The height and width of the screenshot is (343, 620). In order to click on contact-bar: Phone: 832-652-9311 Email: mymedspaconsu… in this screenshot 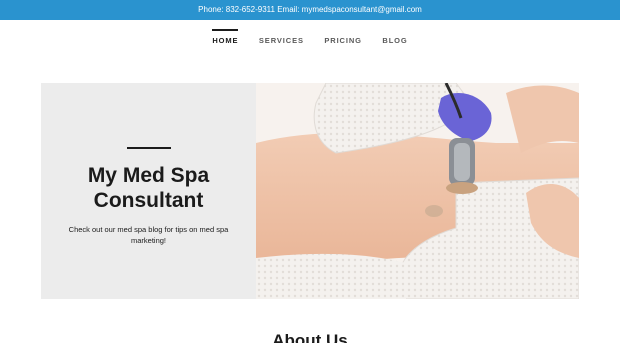, I will do `click(310, 10)`.